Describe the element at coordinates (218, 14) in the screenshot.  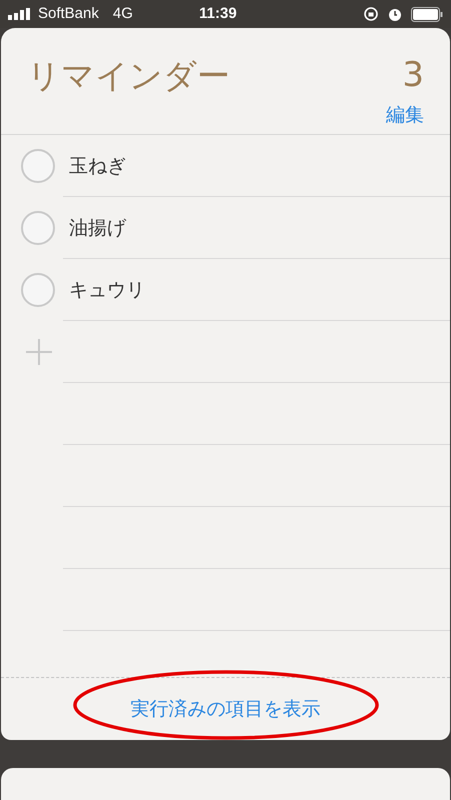
I see `clock-time: 11:39` at that location.